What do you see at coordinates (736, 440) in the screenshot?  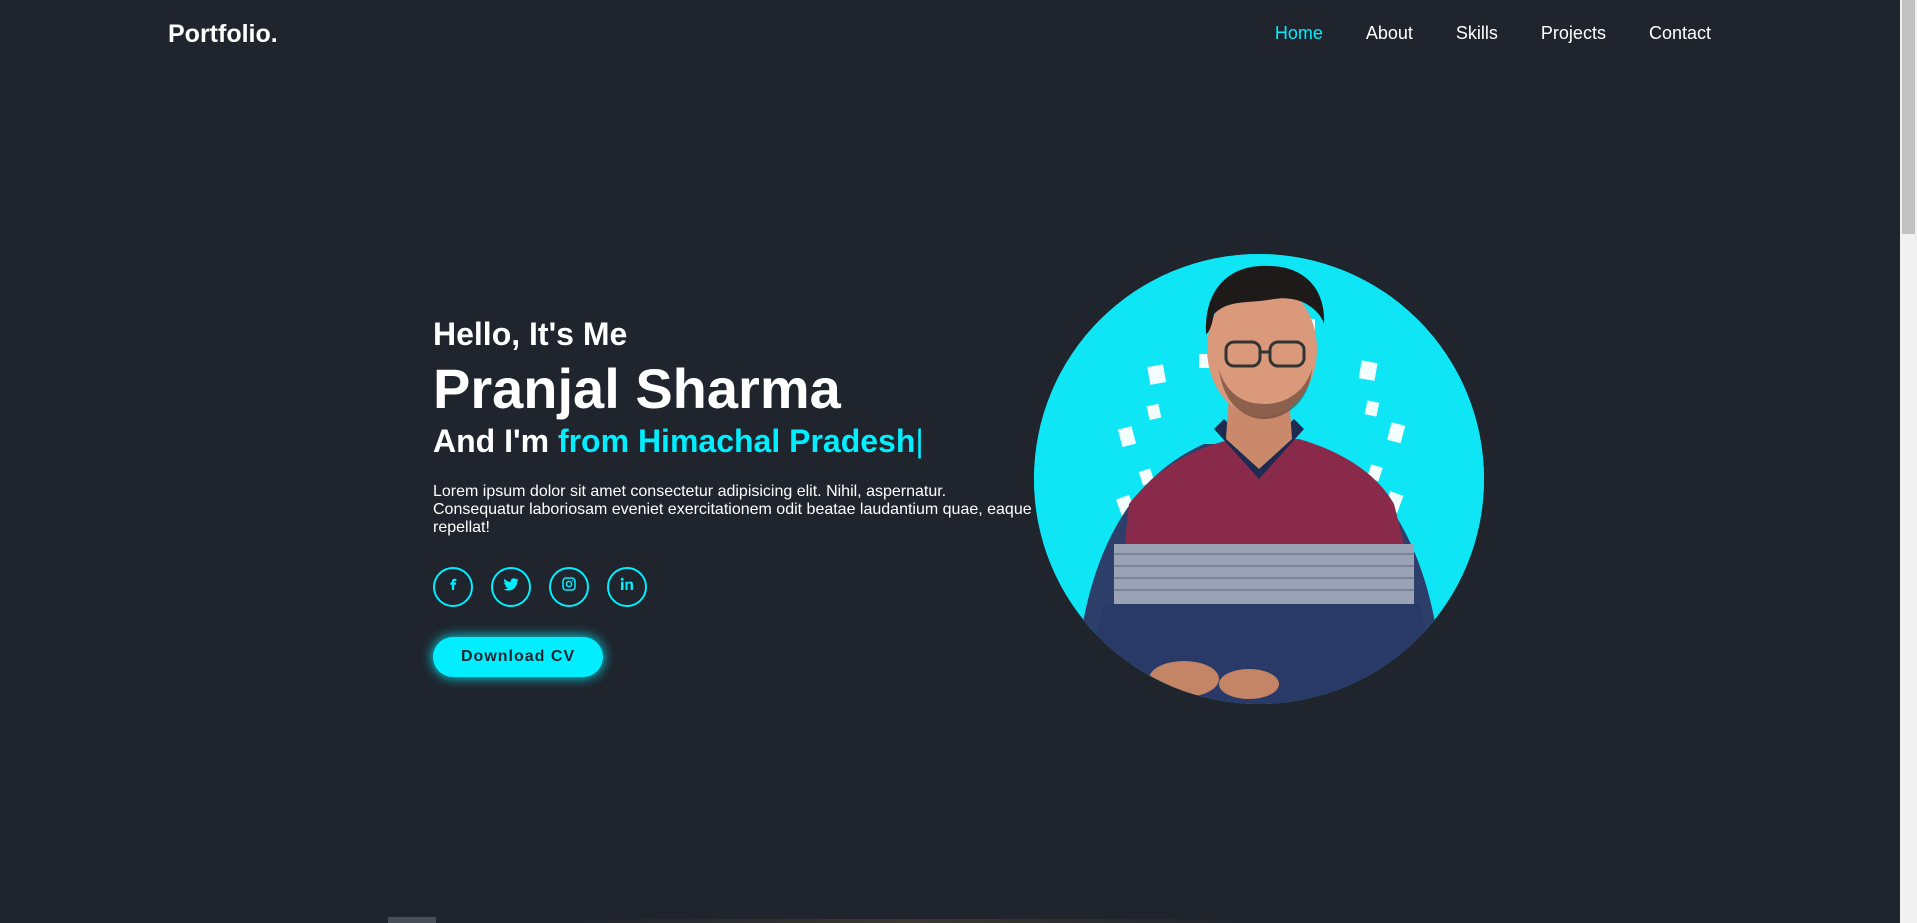 I see `typed-text: from Himachal Pradesh` at bounding box center [736, 440].